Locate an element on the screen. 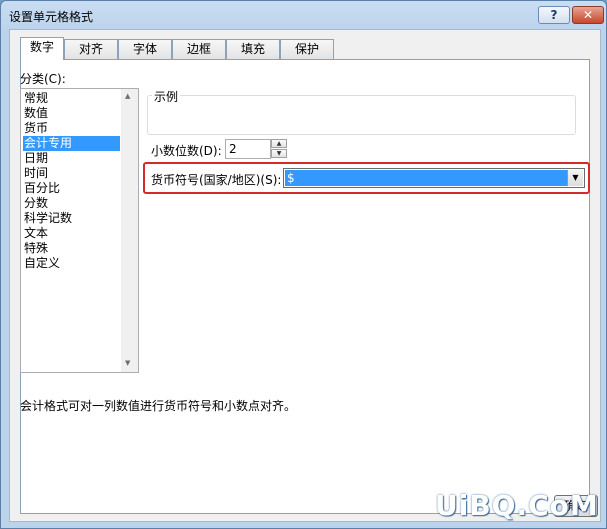  list-item: 特殊 is located at coordinates (71, 248).